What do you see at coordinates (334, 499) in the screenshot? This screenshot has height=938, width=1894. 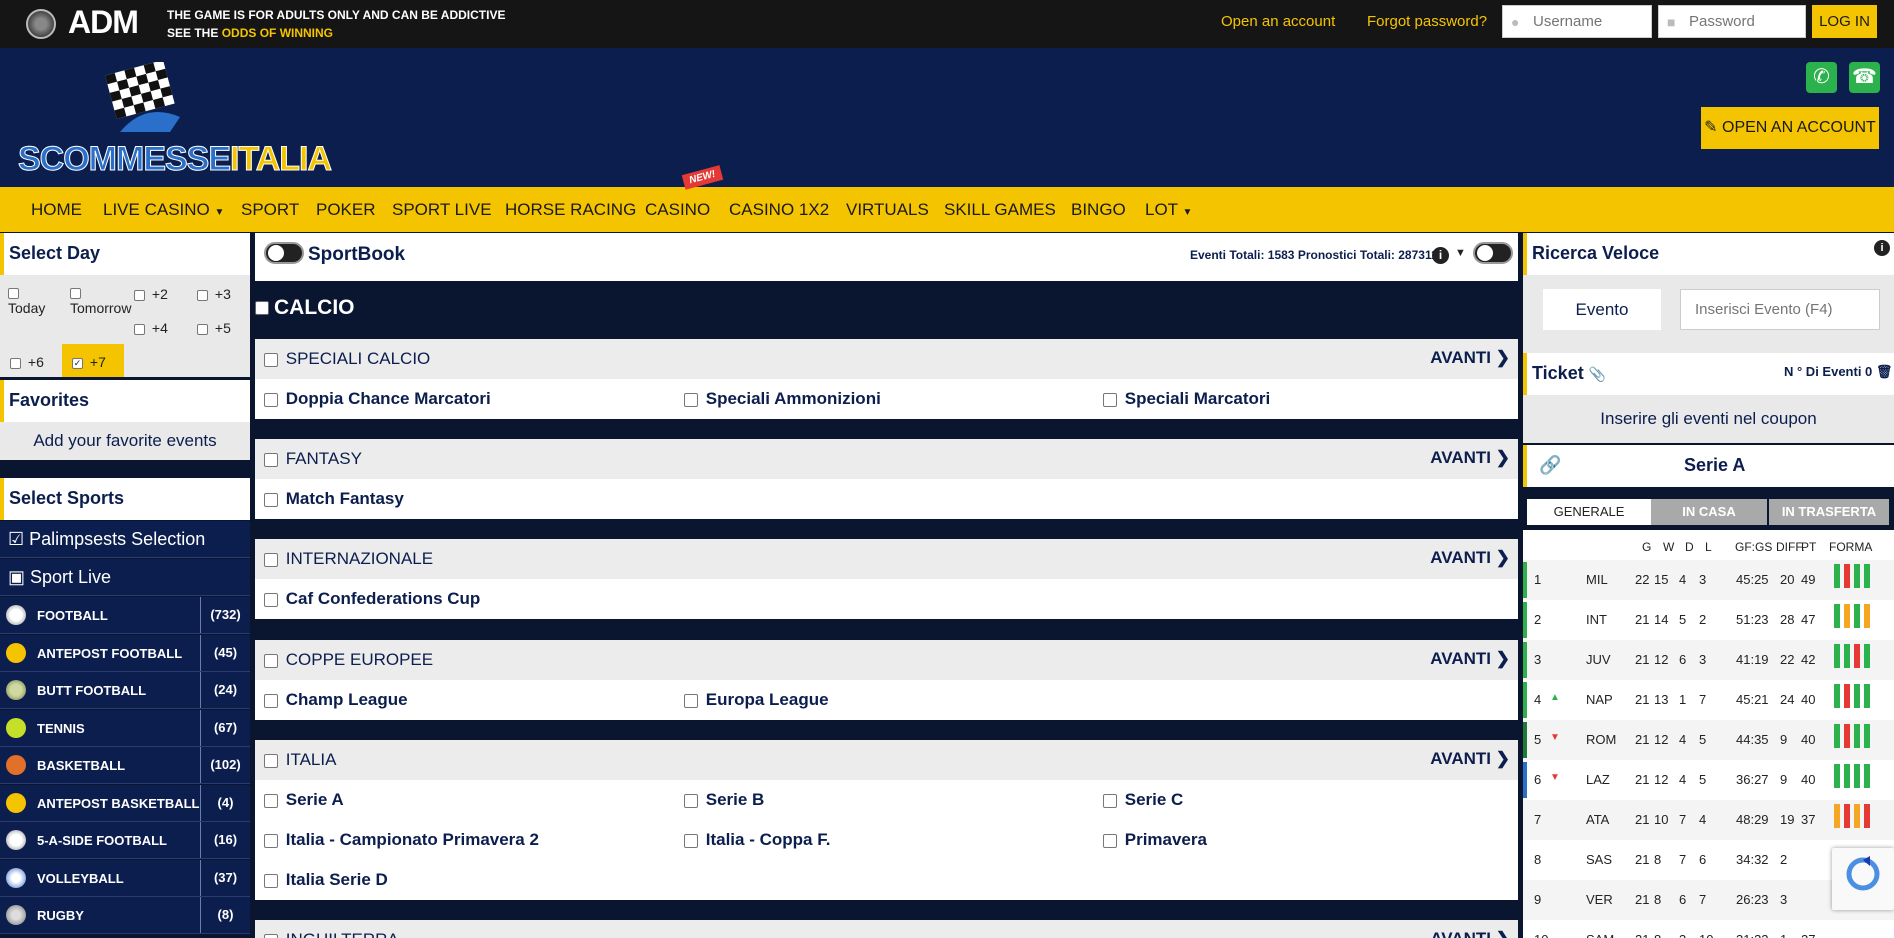 I see `league-option: Match Fantasy` at bounding box center [334, 499].